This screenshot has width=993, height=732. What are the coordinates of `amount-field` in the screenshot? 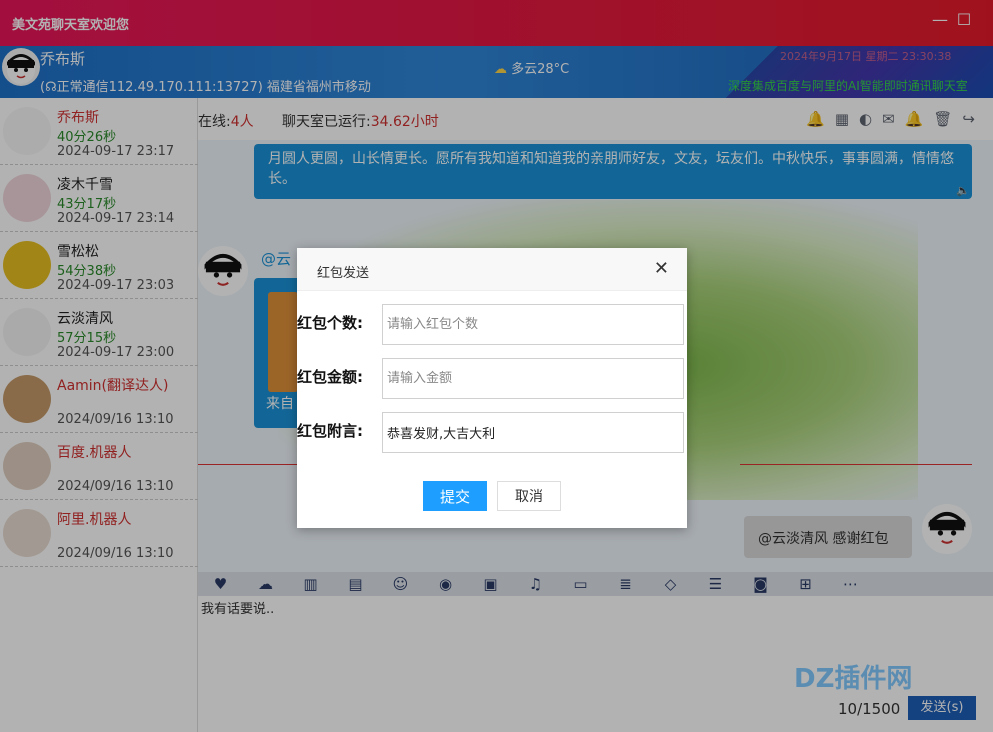 It's located at (533, 378).